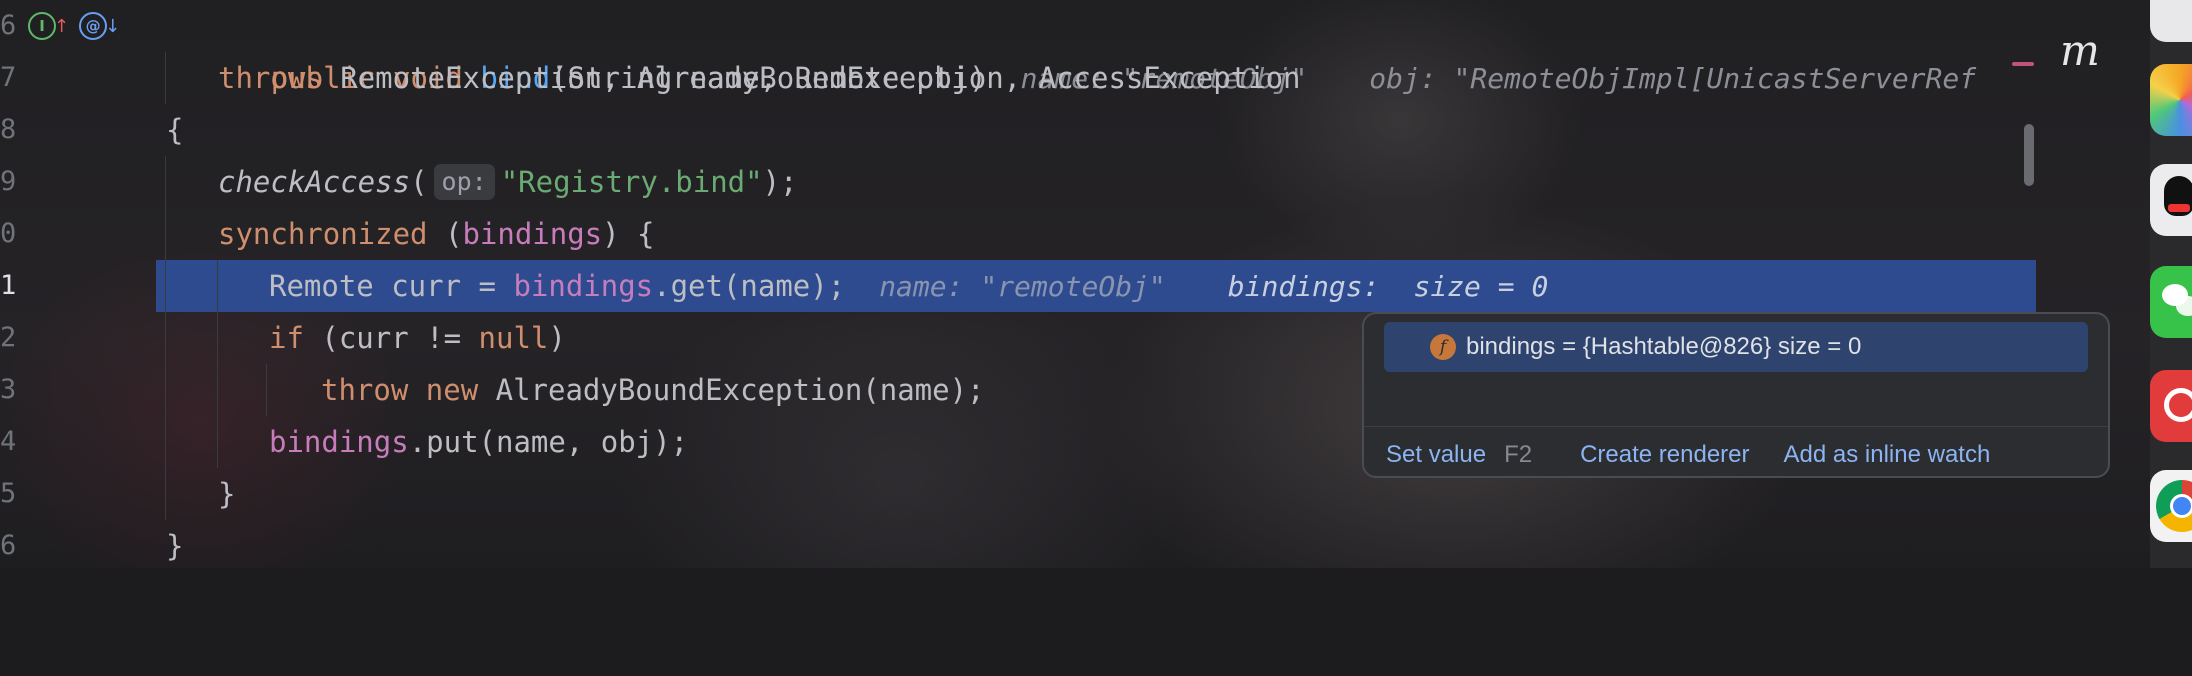  I want to click on keyword: if, so click(286, 338).